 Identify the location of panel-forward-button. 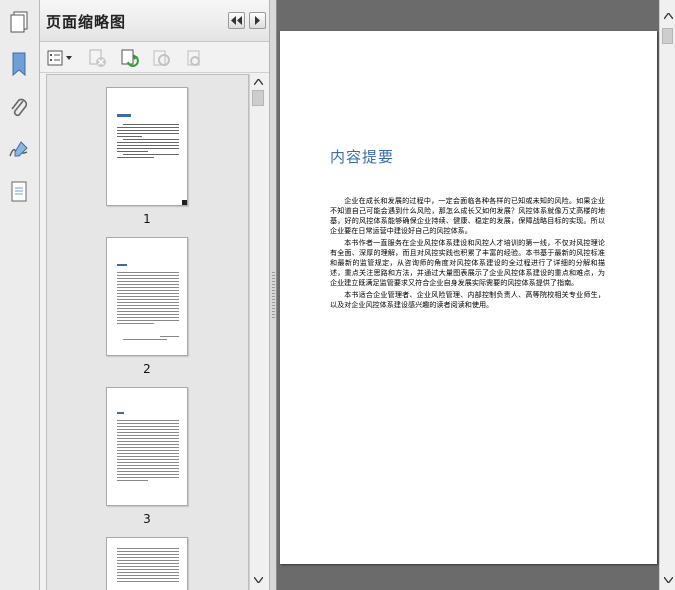
(257, 20).